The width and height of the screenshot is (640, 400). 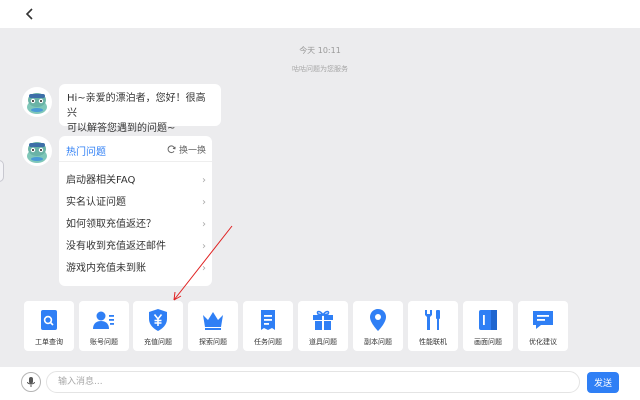 I want to click on message-input, so click(x=313, y=382).